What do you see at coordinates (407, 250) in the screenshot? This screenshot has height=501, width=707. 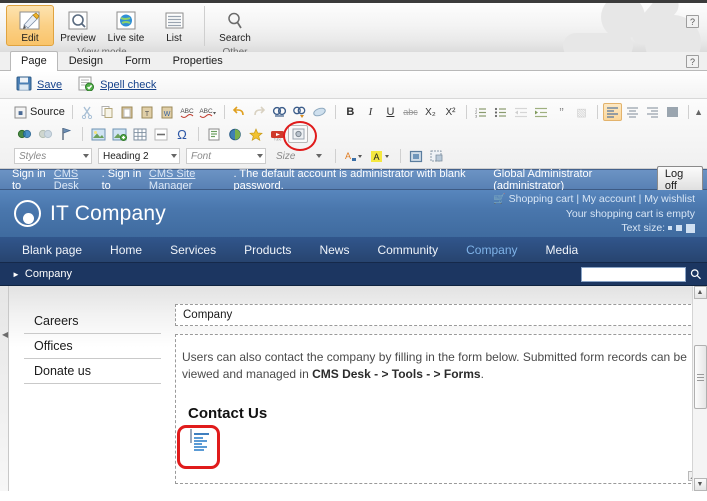 I see `nav-item-community: Community` at bounding box center [407, 250].